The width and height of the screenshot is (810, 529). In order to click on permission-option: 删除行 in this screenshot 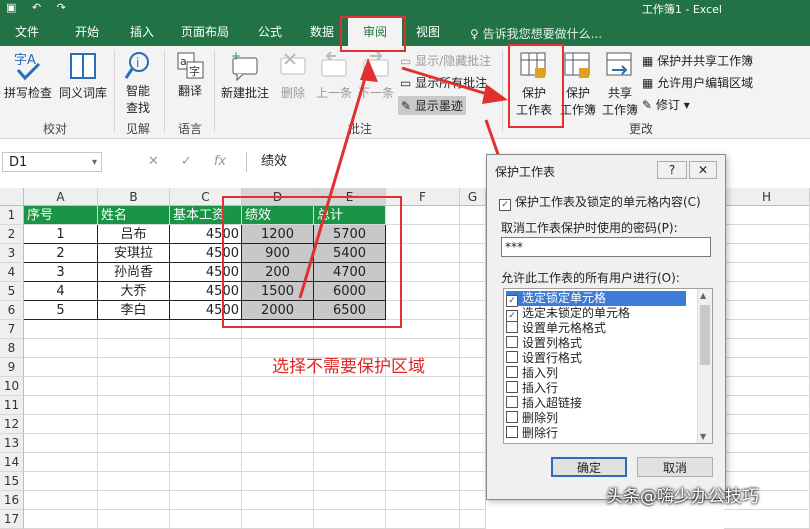, I will do `click(596, 433)`.